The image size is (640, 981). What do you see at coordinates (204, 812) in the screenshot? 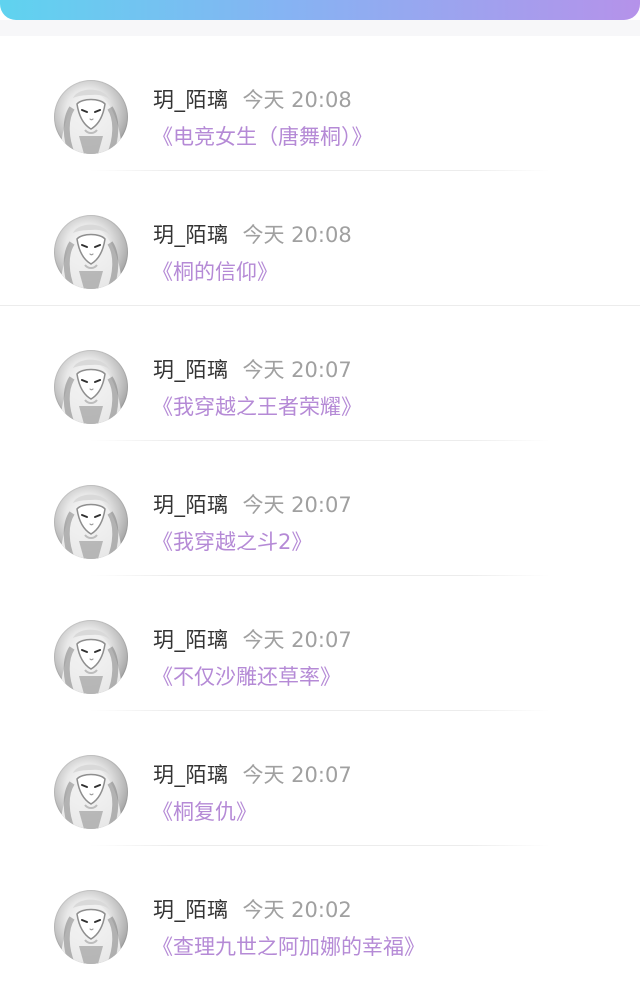
I see `work-title-link: 《桐复仇》` at bounding box center [204, 812].